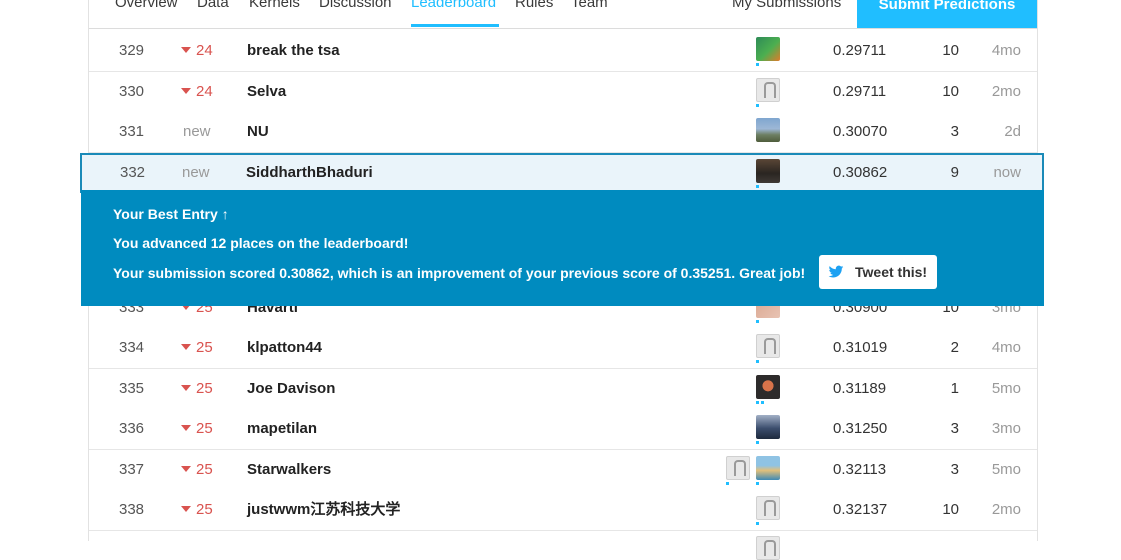  What do you see at coordinates (563, 510) in the screenshot?
I see `leaderboard-row: 338 25 justwwm江苏科技大学 0.32137 10 2mo` at bounding box center [563, 510].